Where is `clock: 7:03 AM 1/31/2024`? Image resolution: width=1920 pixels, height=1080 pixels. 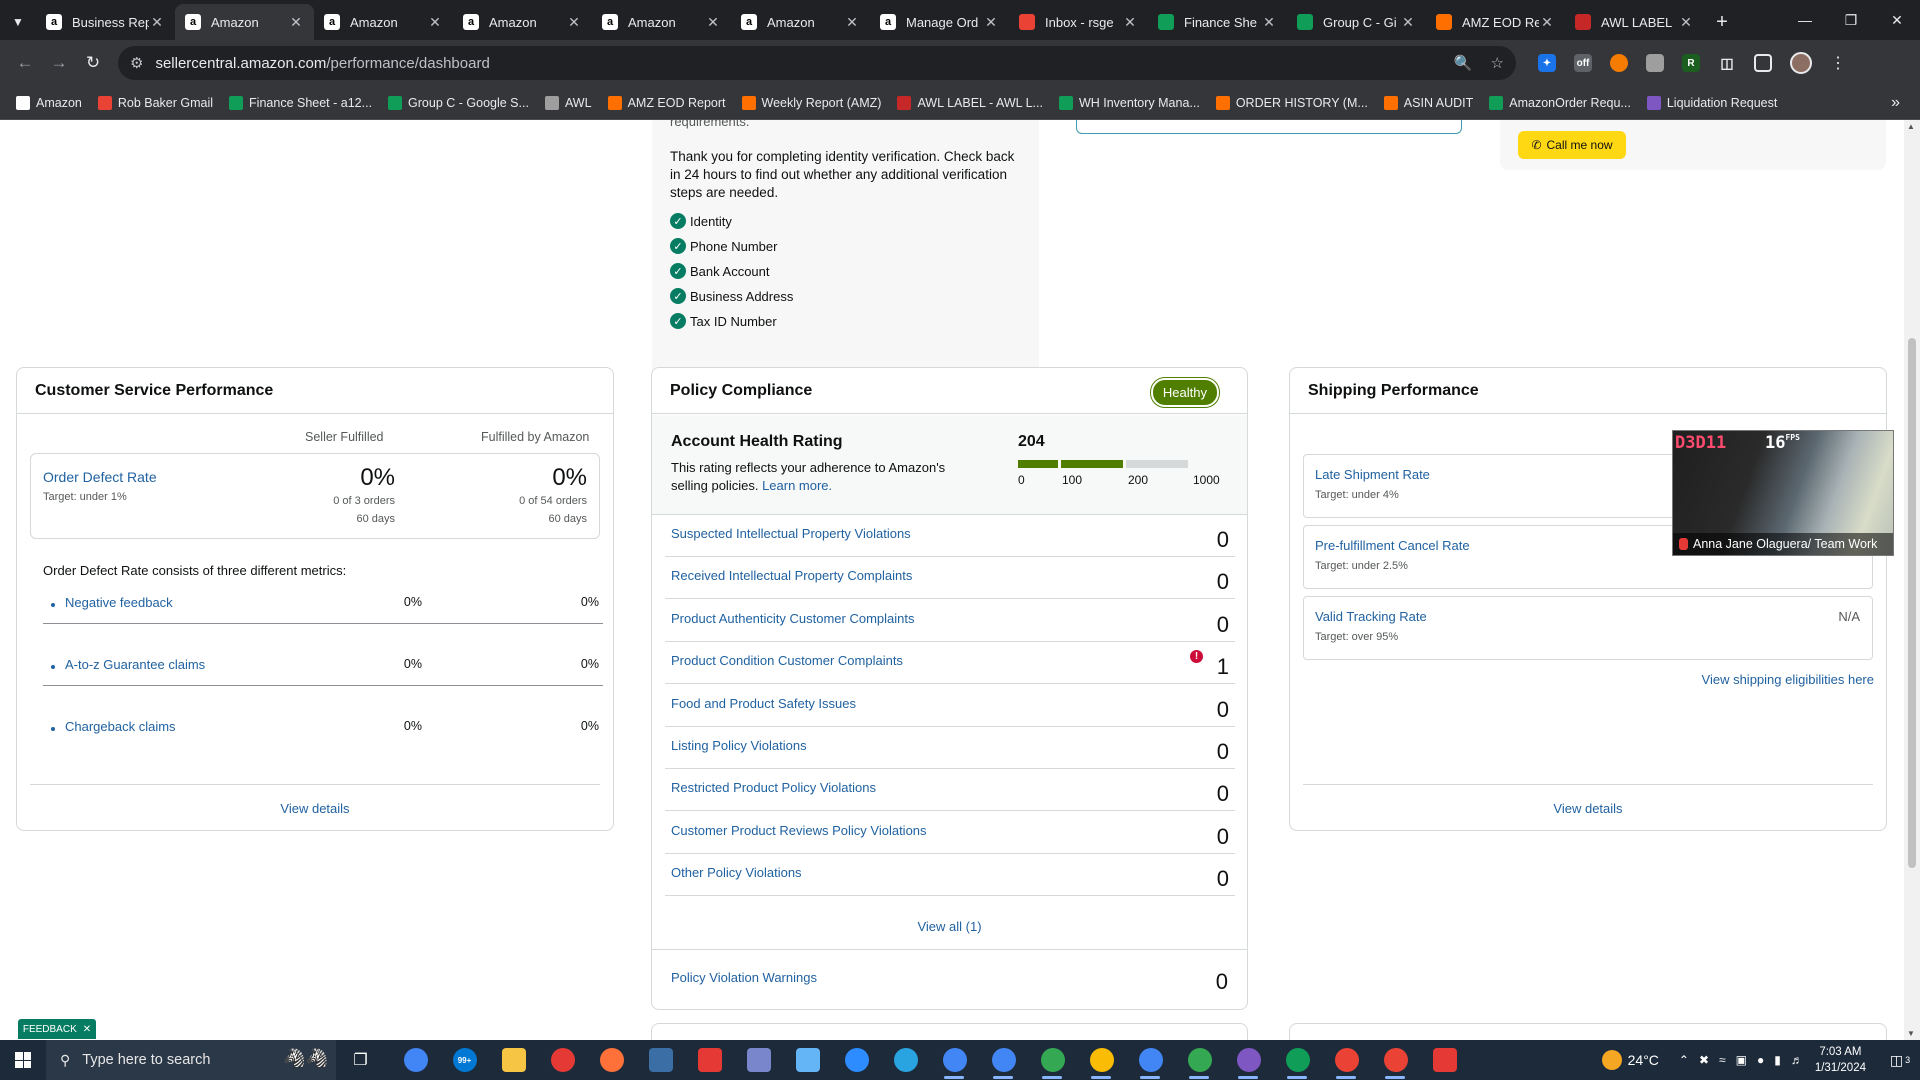 clock: 7:03 AM 1/31/2024 is located at coordinates (1840, 1060).